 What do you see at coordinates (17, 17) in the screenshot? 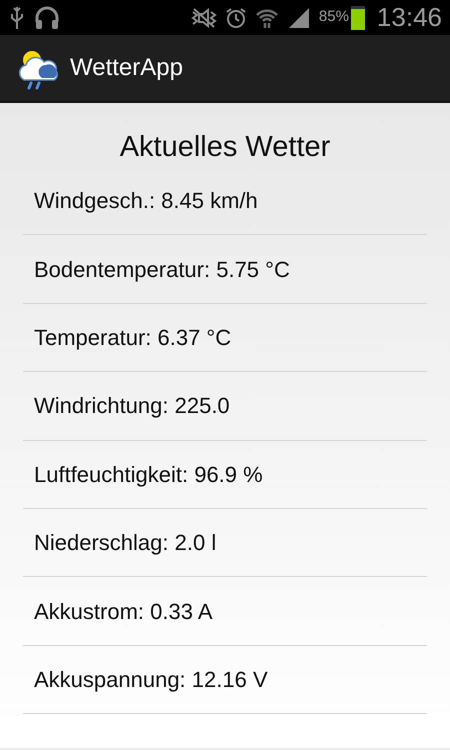
I see `usb-icon` at bounding box center [17, 17].